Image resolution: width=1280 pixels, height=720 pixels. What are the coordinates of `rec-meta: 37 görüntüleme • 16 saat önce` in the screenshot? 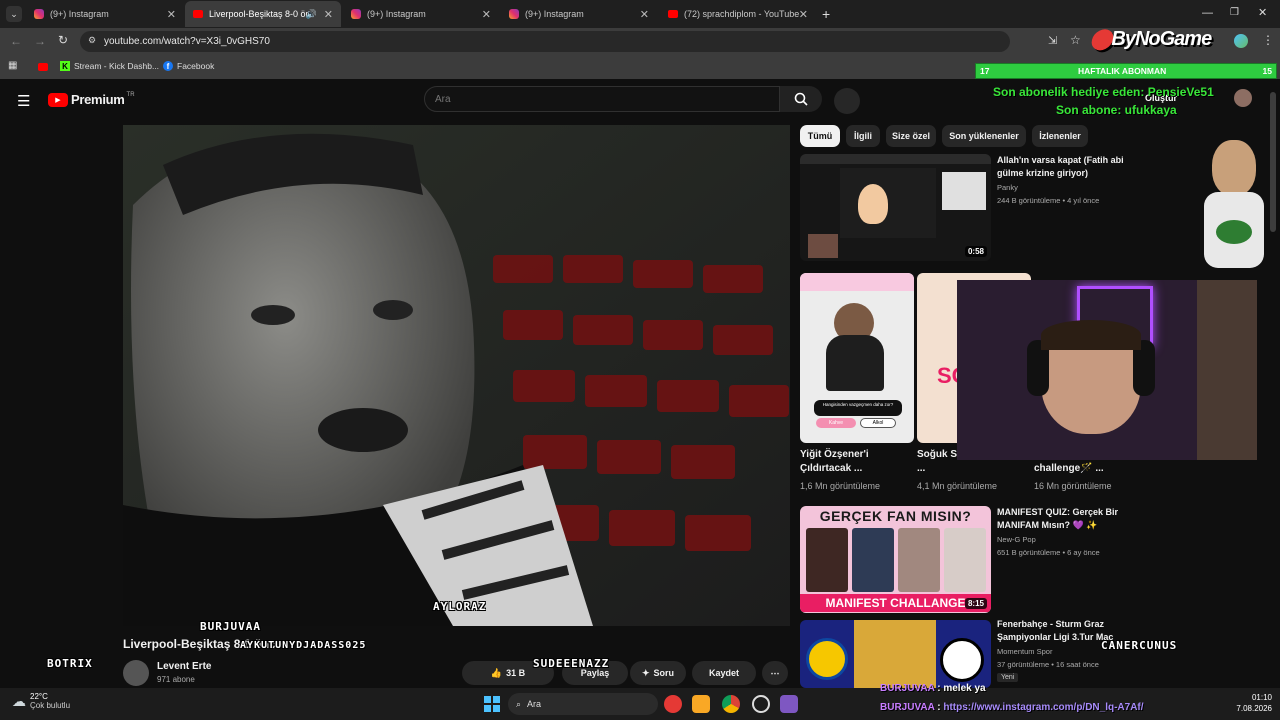 It's located at (1048, 664).